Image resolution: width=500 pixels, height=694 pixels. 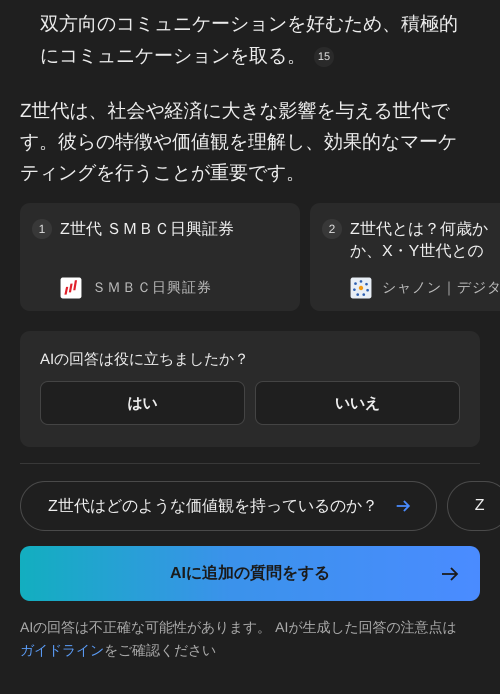 What do you see at coordinates (62, 650) in the screenshot?
I see `guidelines-link: ガイドライン` at bounding box center [62, 650].